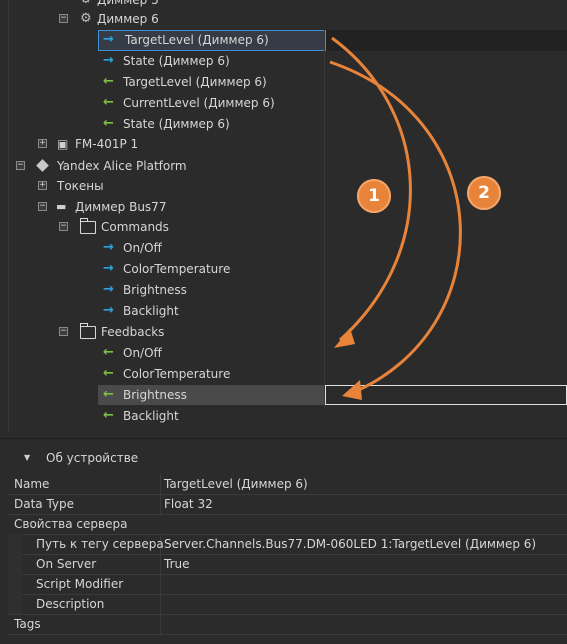 The image size is (567, 644). Describe the element at coordinates (395, 218) in the screenshot. I see `drag-annotation-arrows` at that location.